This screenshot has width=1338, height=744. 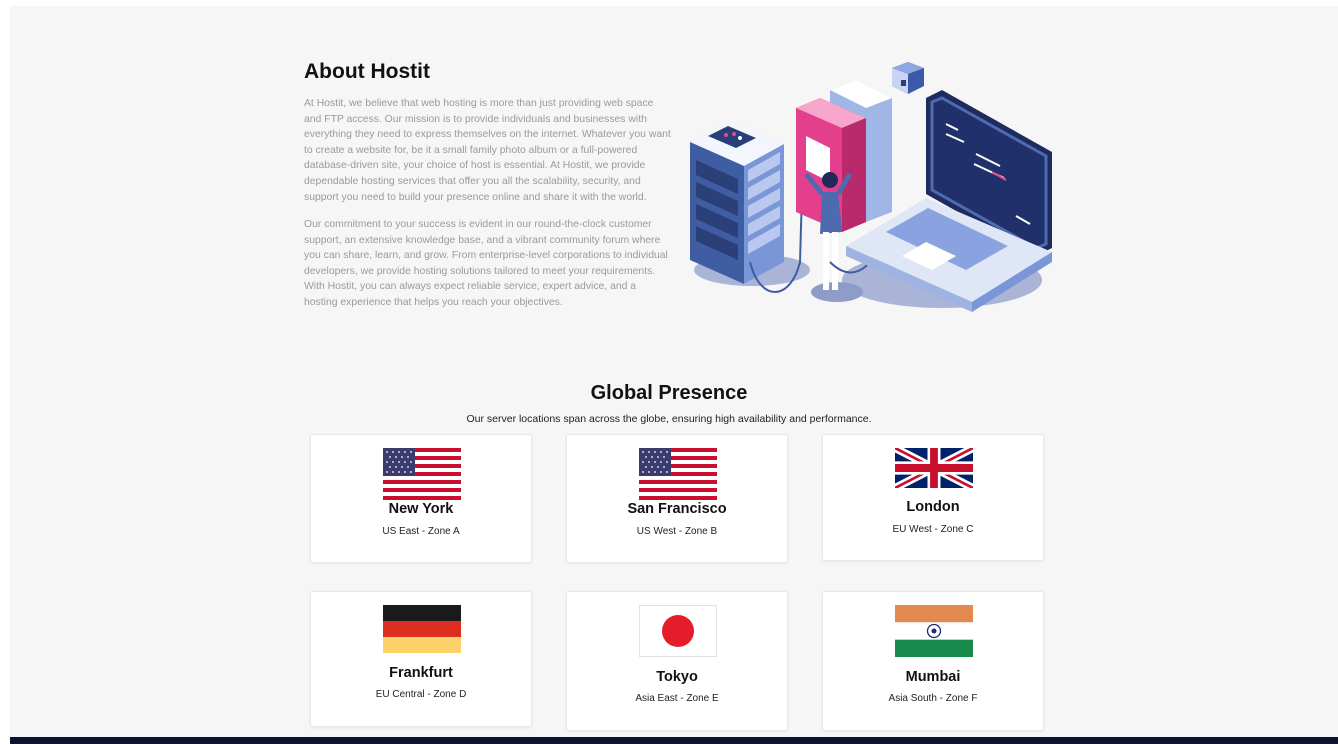 What do you see at coordinates (421, 659) in the screenshot?
I see `location-card-frankfurt: Frankfurt EU Central - Zone D` at bounding box center [421, 659].